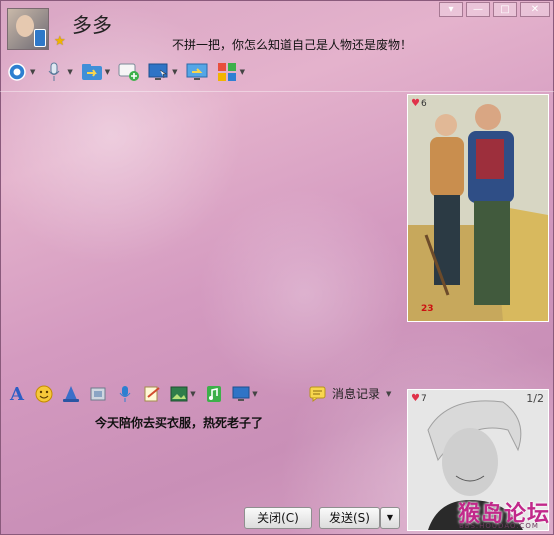 The width and height of the screenshot is (554, 535). I want to click on note-button, so click(152, 394).